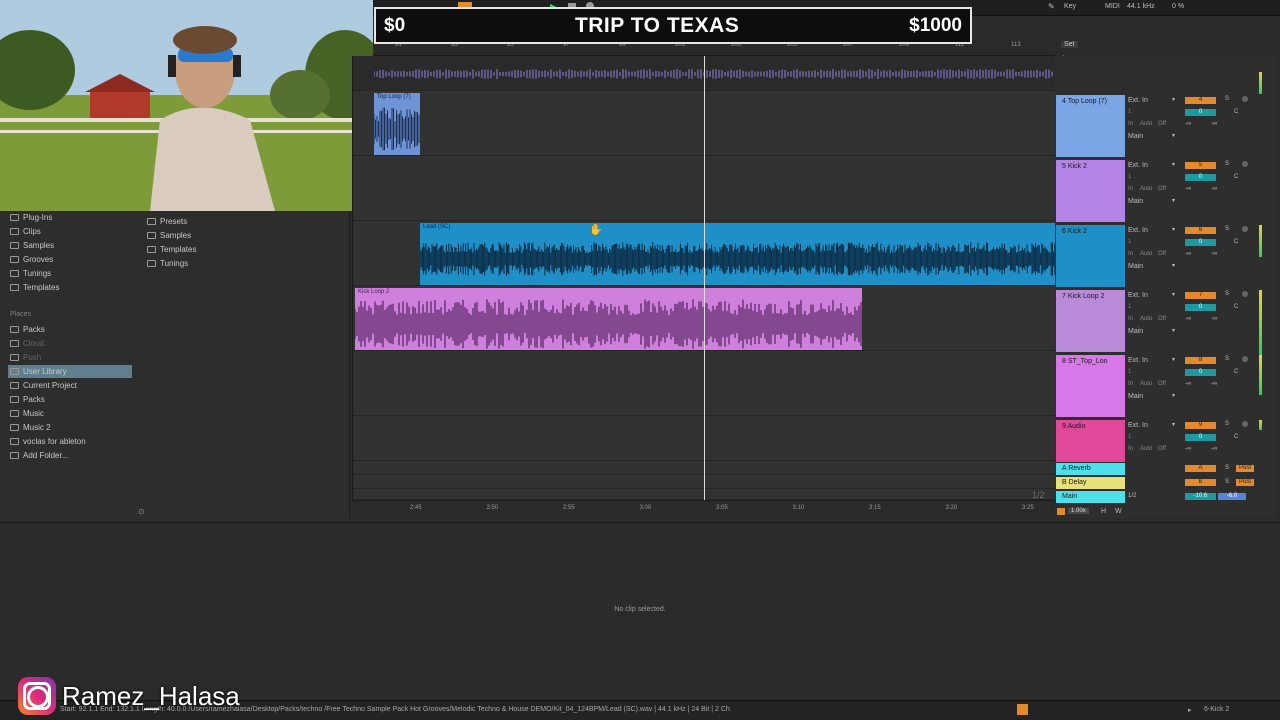 This screenshot has height=720, width=1280. I want to click on places-item-4: Current Project, so click(43, 385).